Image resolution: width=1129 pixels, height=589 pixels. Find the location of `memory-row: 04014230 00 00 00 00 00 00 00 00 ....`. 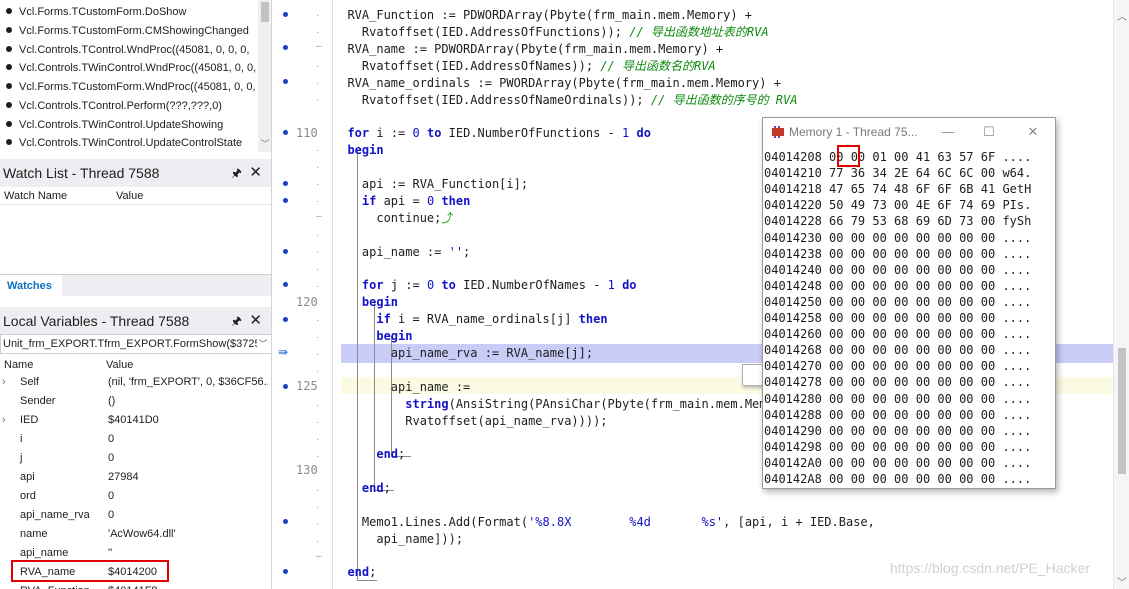

memory-row: 04014230 00 00 00 00 00 00 00 00 .... is located at coordinates (897, 238).